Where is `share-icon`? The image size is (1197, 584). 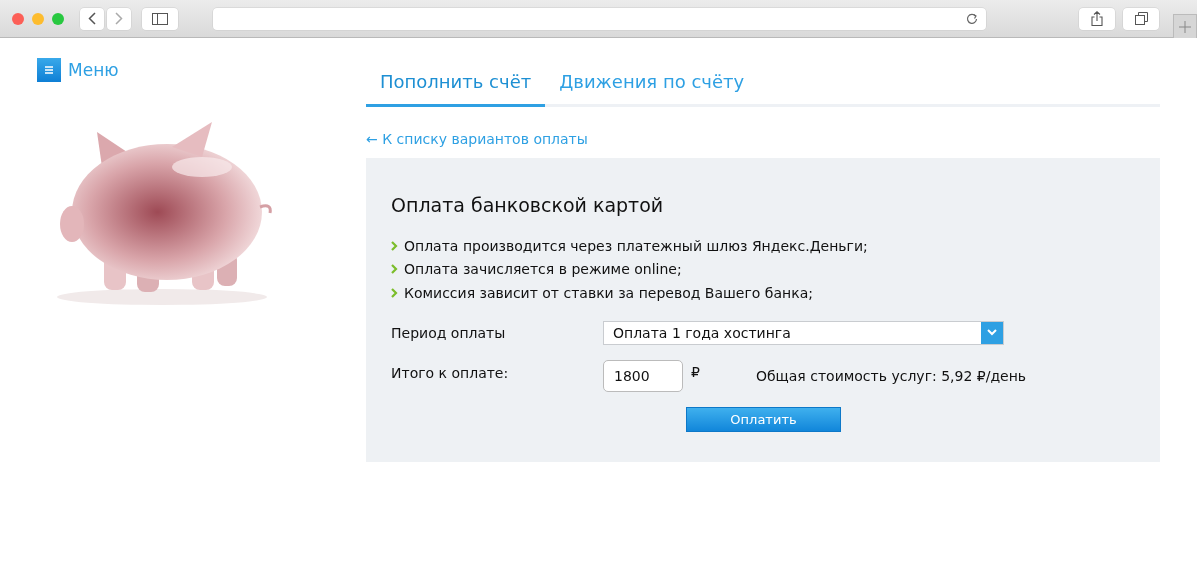 share-icon is located at coordinates (1097, 18).